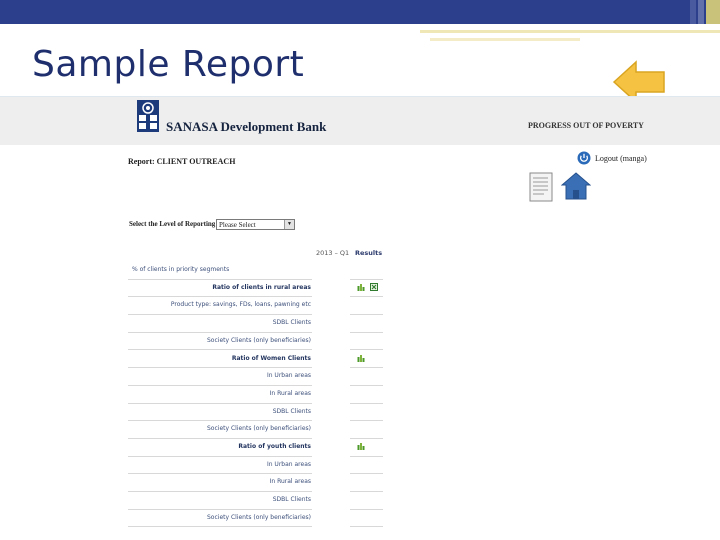 The height and width of the screenshot is (540, 720). What do you see at coordinates (333, 253) in the screenshot?
I see `period-header: 2013 – Q1` at bounding box center [333, 253].